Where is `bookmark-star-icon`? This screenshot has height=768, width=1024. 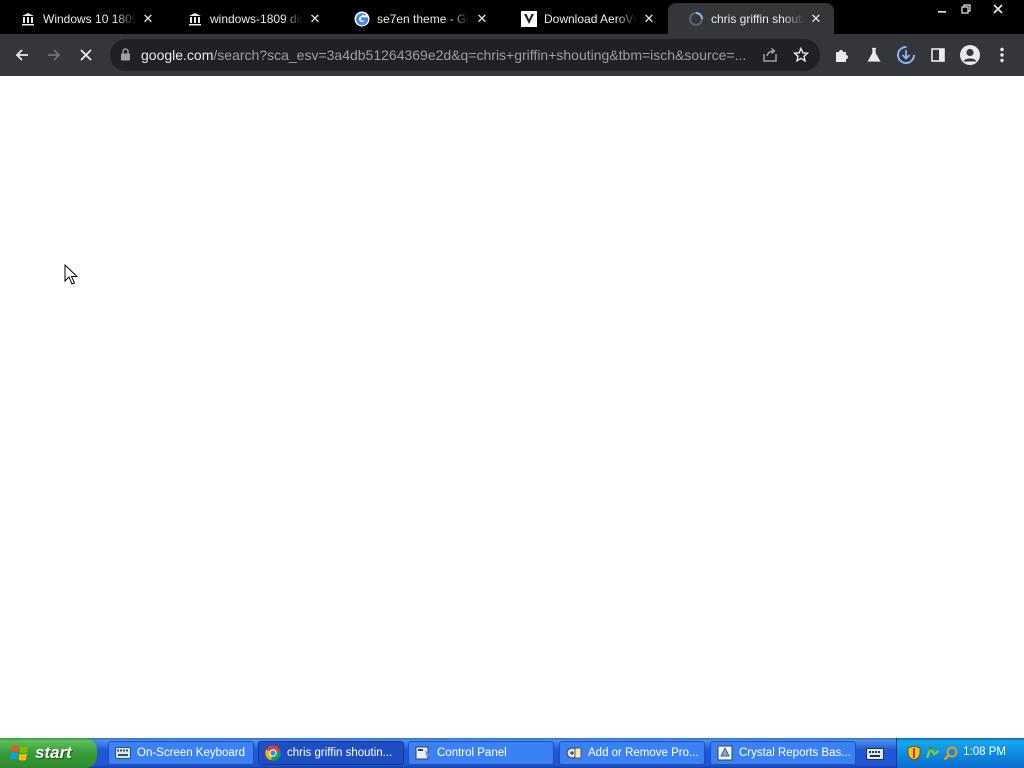 bookmark-star-icon is located at coordinates (801, 57).